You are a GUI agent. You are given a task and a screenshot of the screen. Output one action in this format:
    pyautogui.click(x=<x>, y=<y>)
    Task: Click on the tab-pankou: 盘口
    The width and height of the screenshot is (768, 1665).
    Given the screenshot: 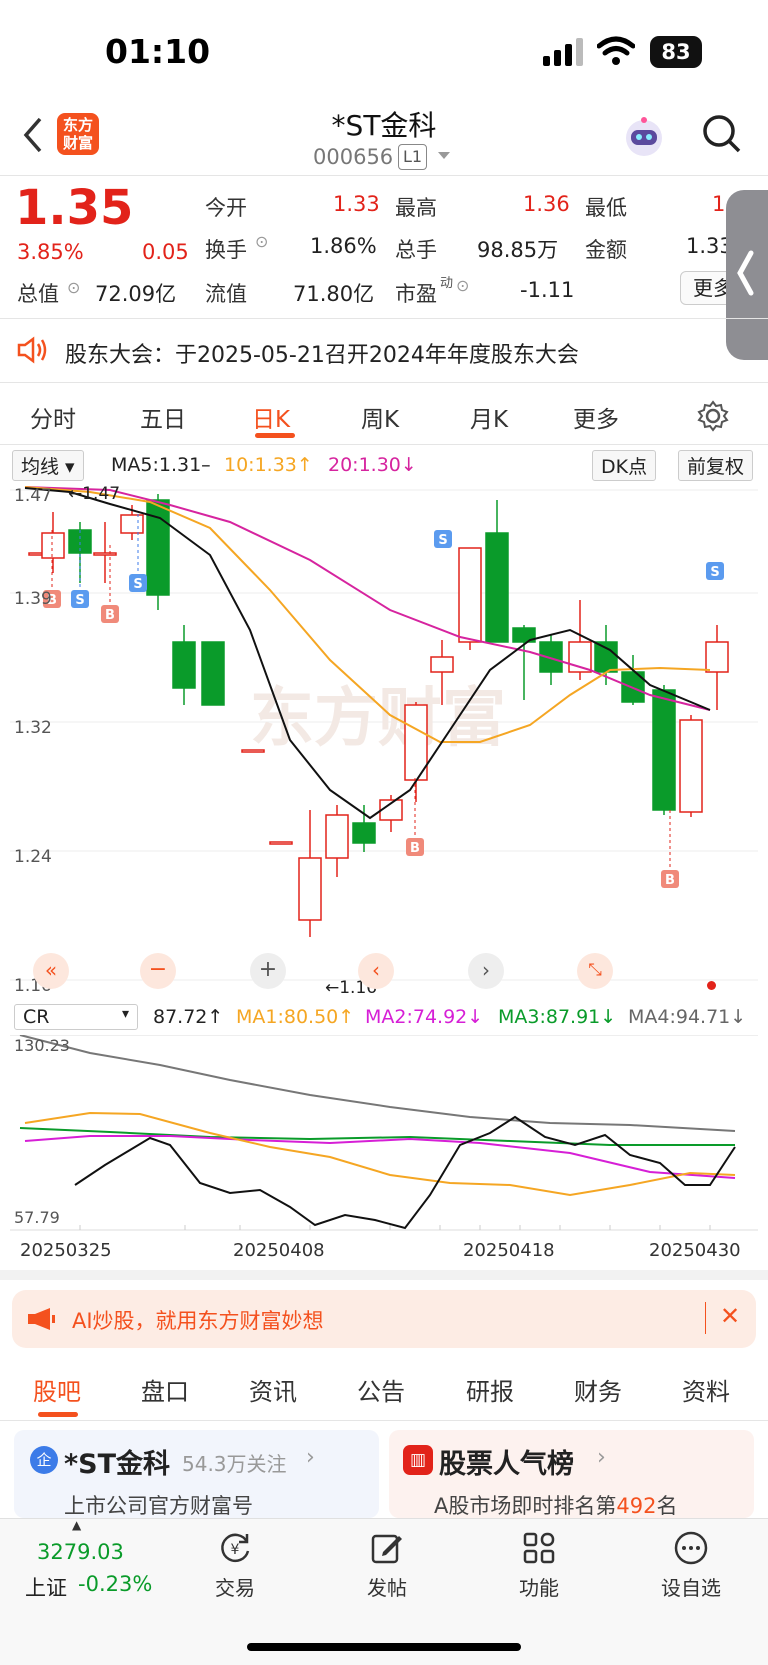 What is the action you would take?
    pyautogui.click(x=165, y=1389)
    